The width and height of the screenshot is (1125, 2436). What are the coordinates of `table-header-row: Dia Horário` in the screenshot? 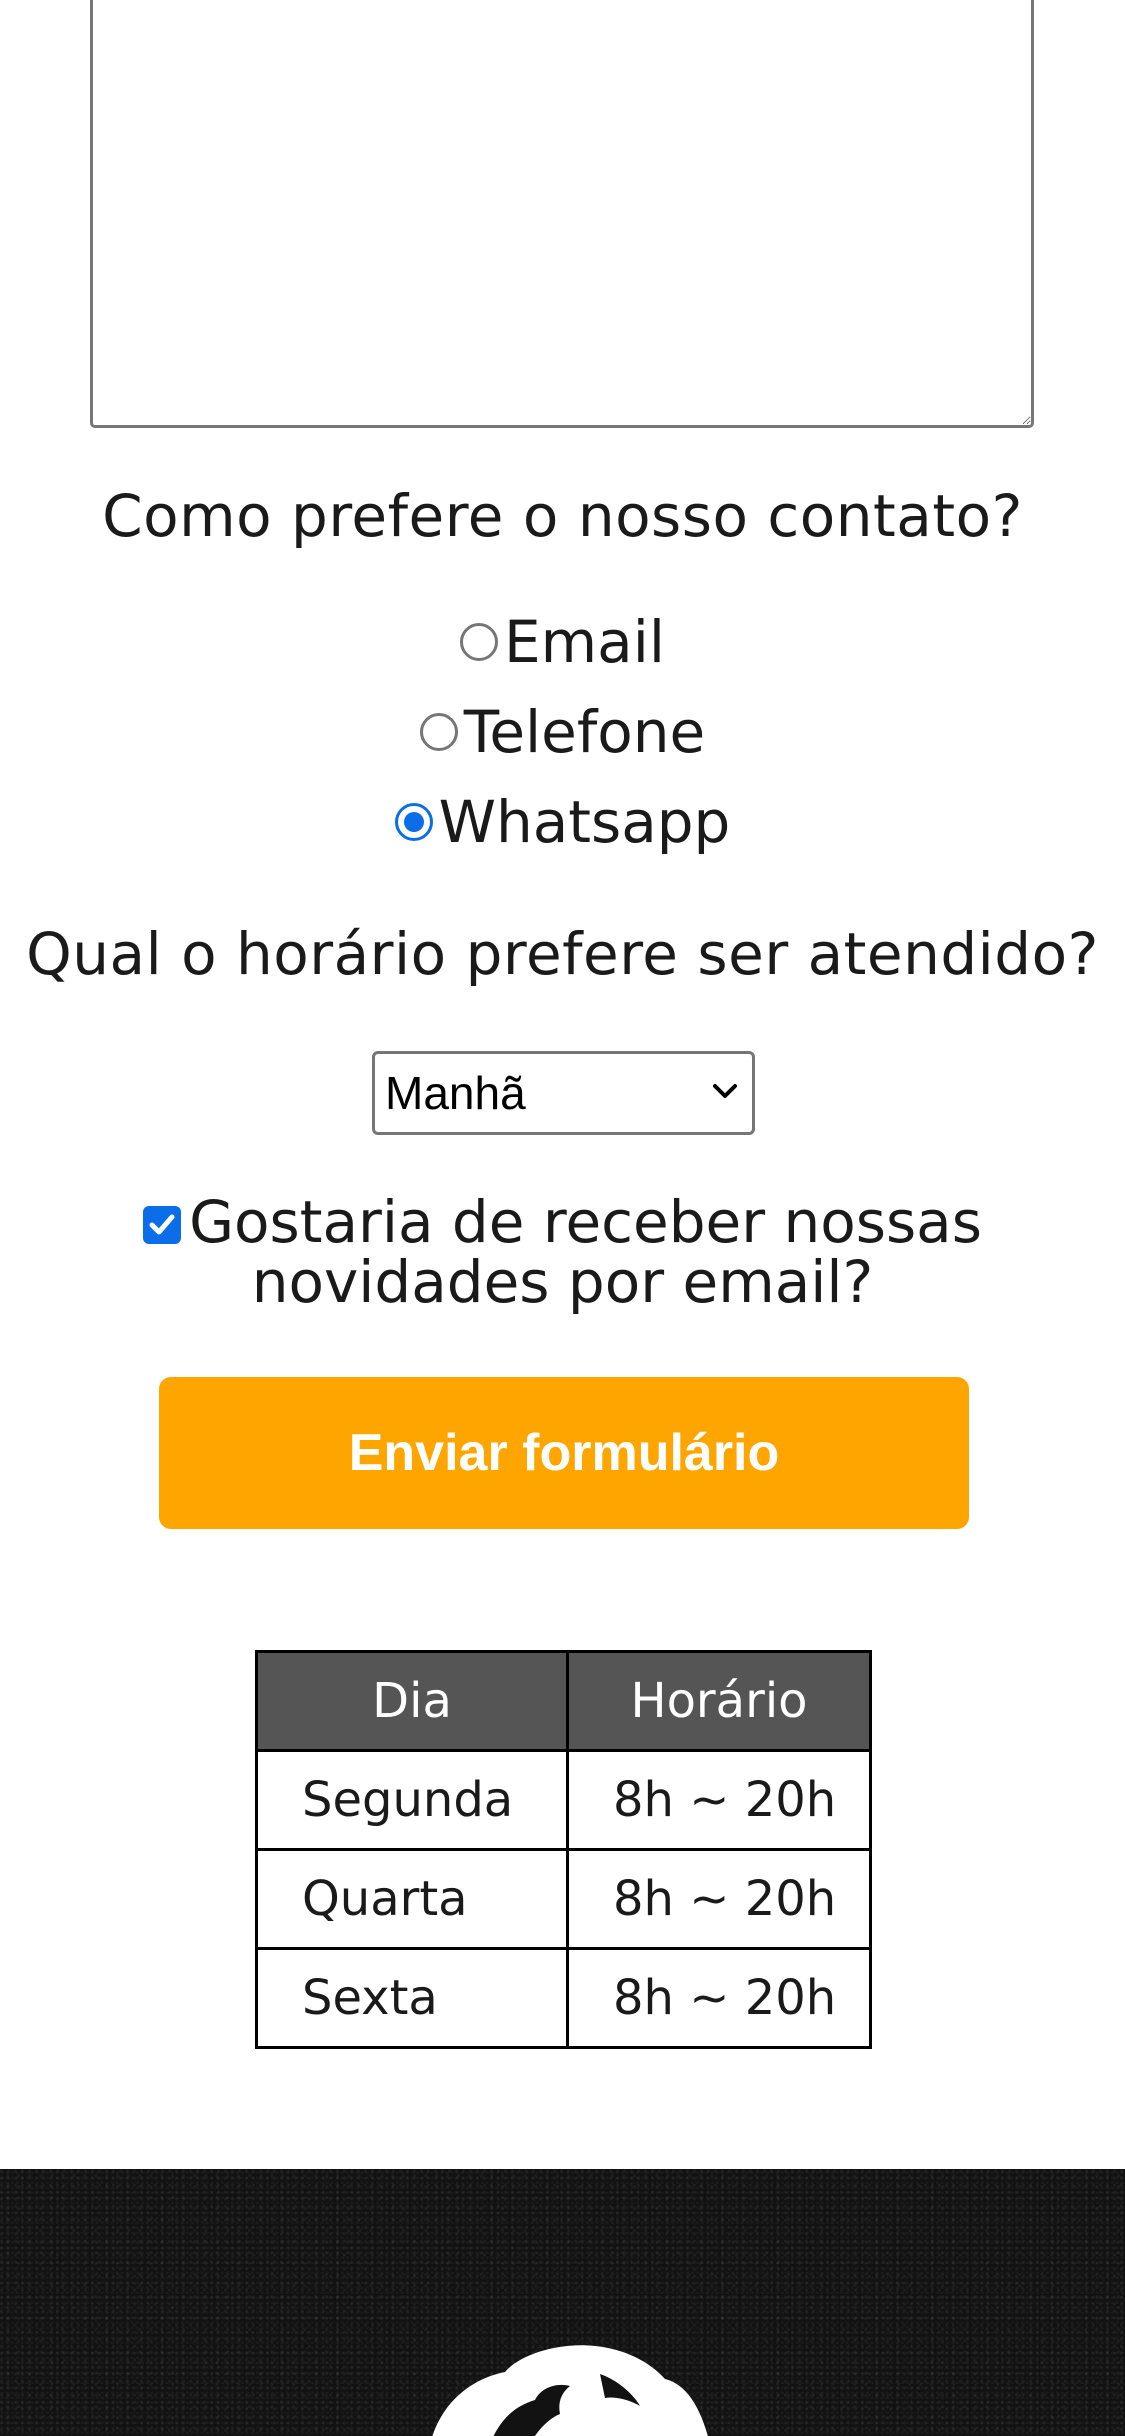 It's located at (563, 1701).